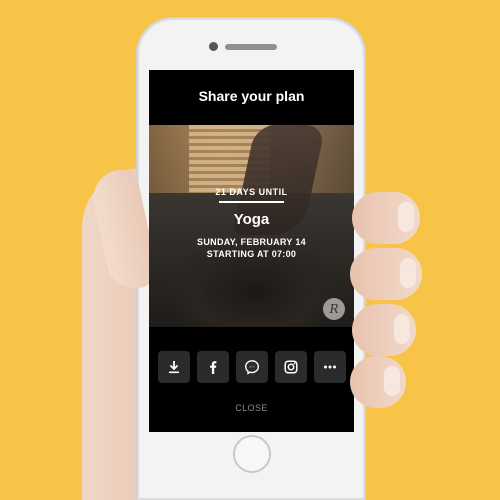 The width and height of the screenshot is (500, 500). Describe the element at coordinates (378, 382) in the screenshot. I see `finger-pinky` at that location.